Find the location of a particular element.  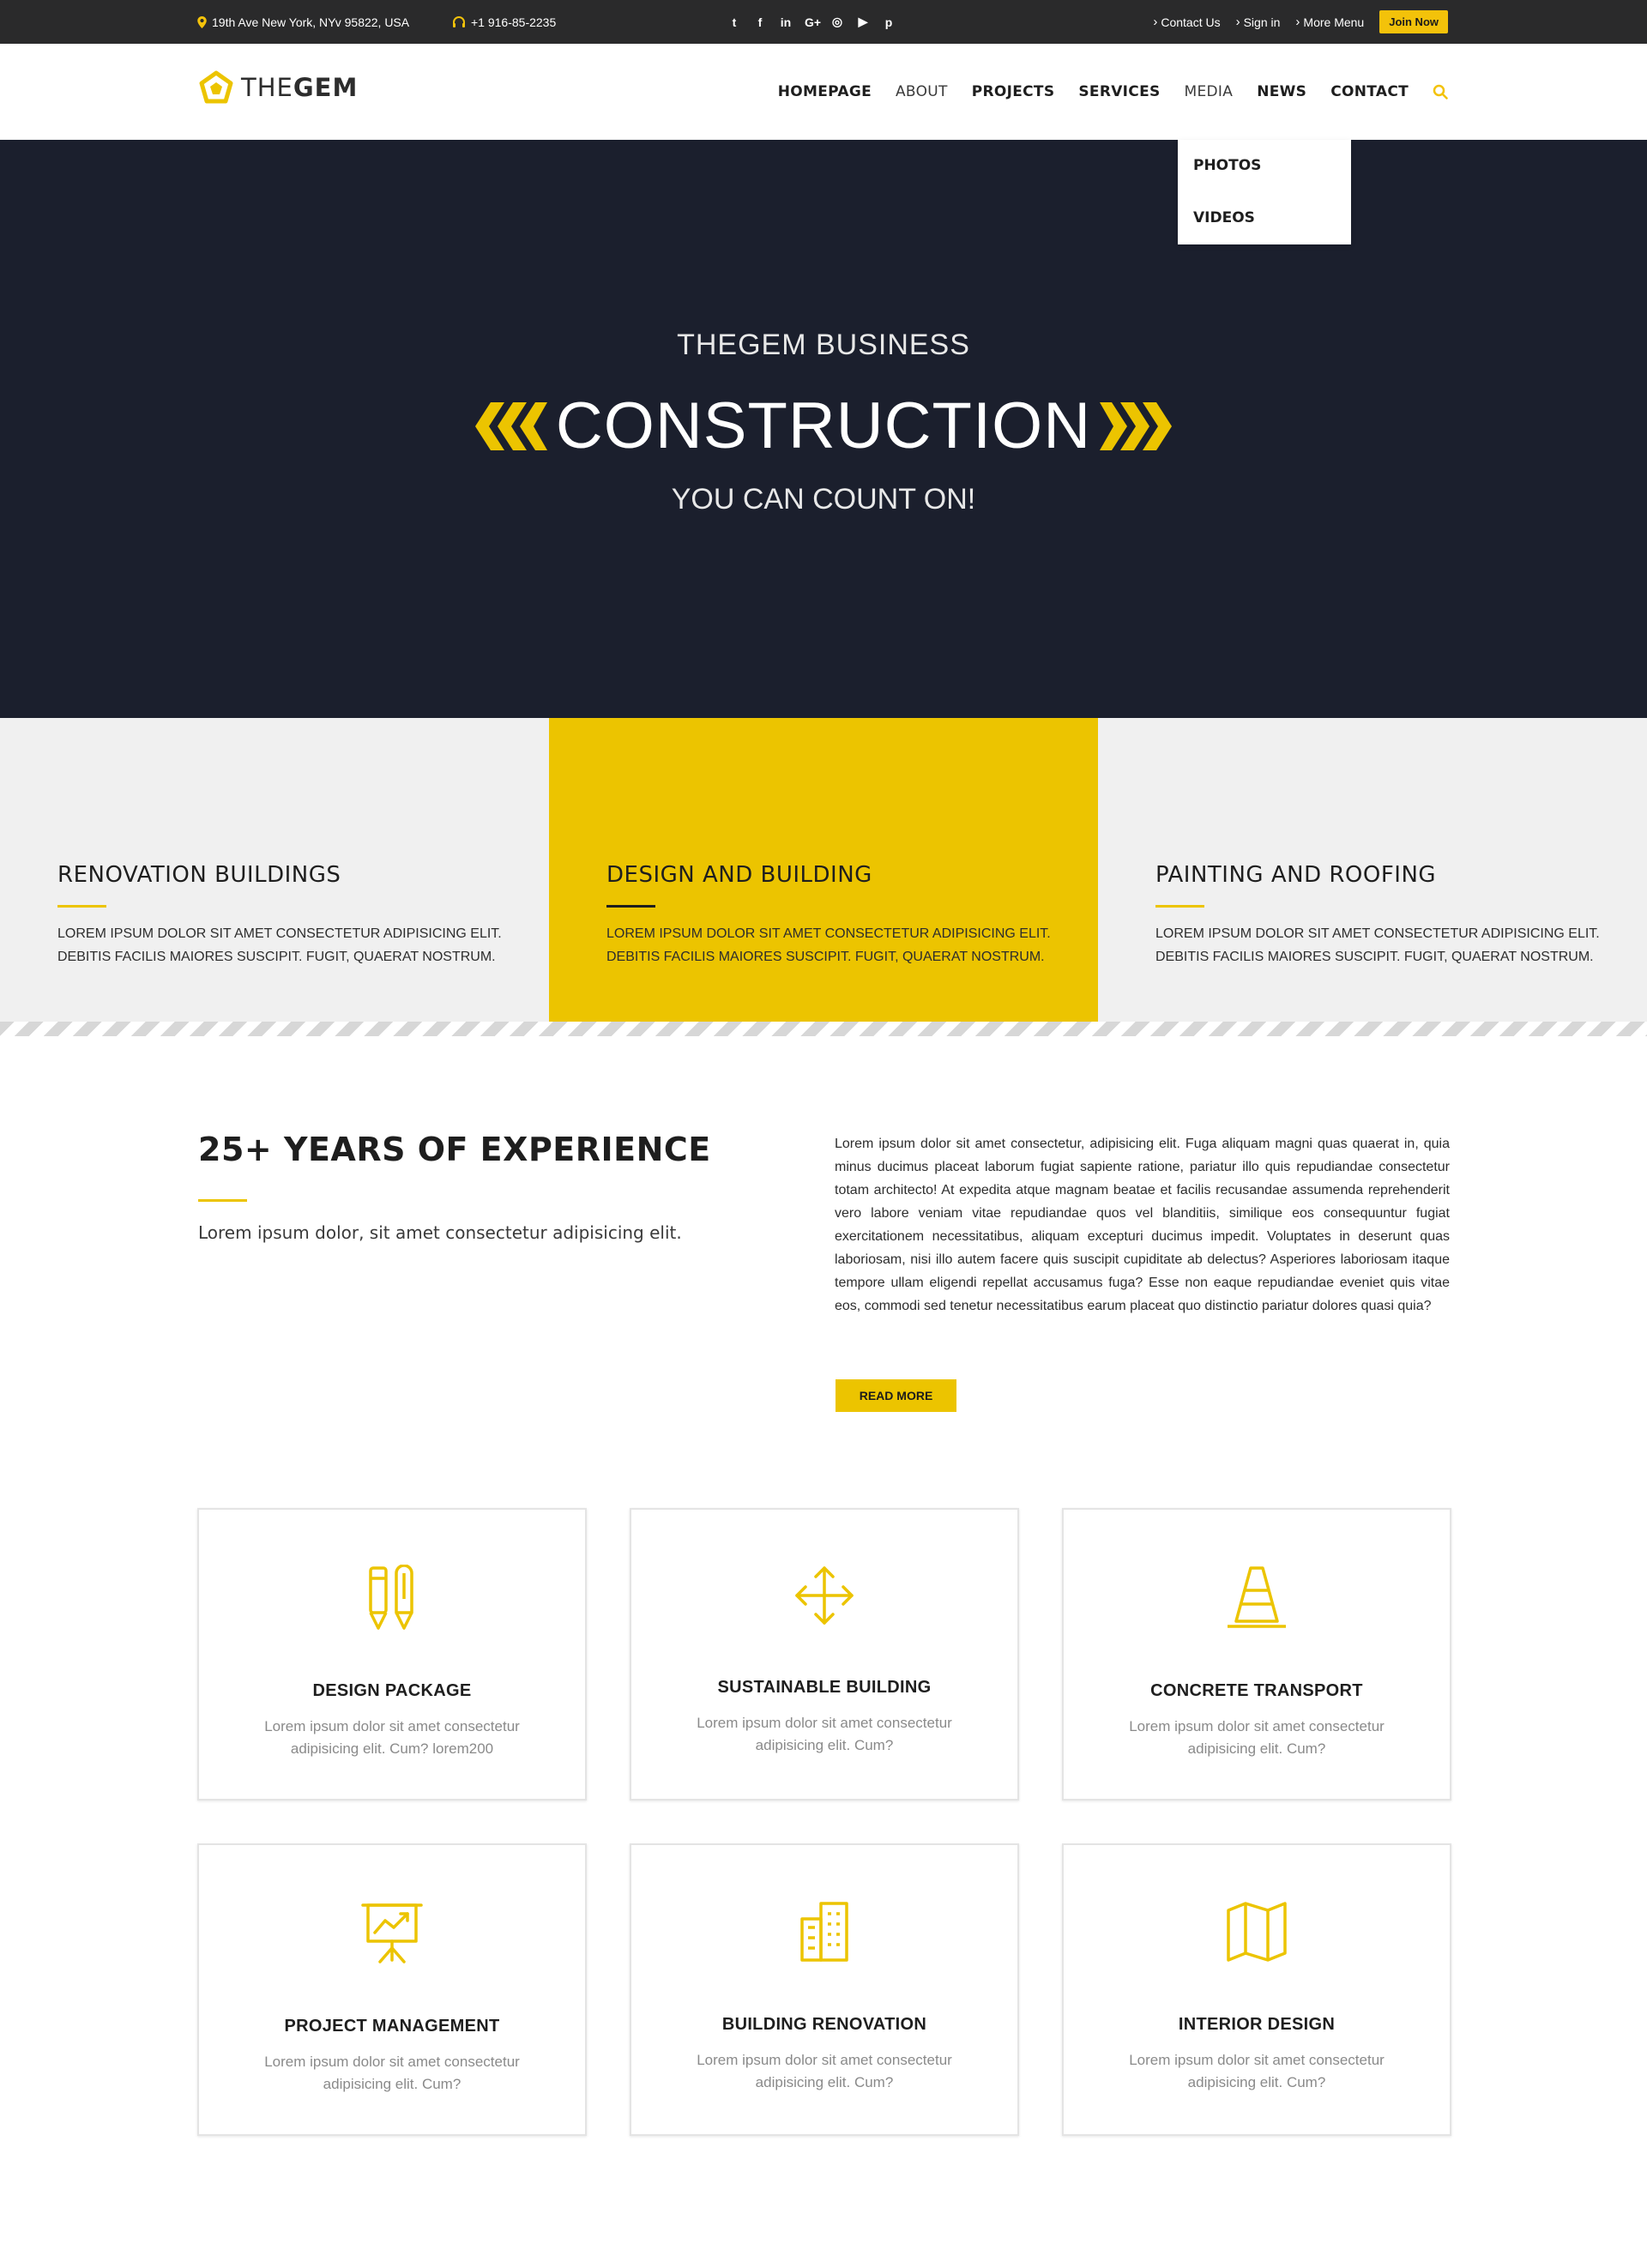

address: 19th Ave New York, NYv 95822, USA is located at coordinates (303, 22).